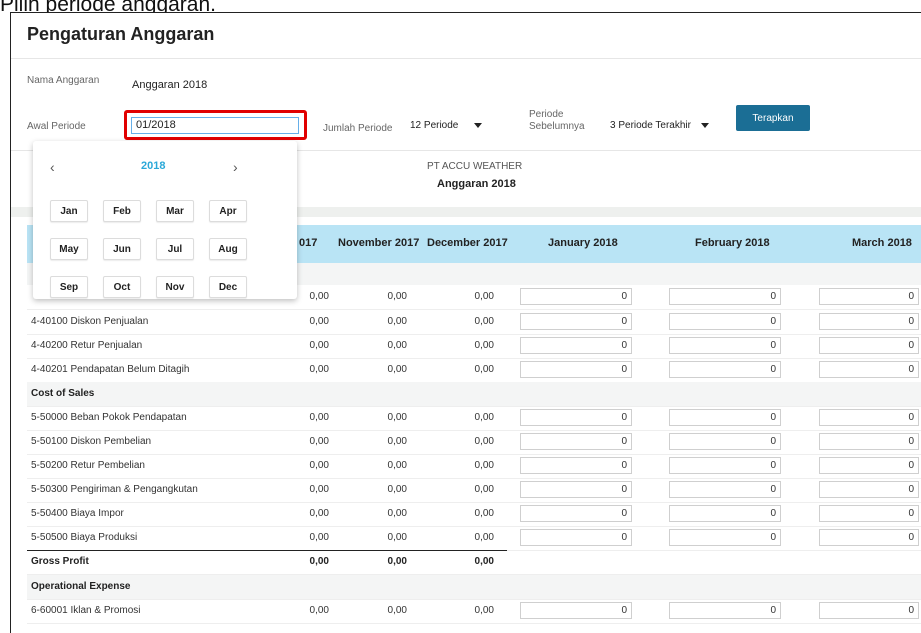 The height and width of the screenshot is (633, 921). I want to click on next-year-icon: ›, so click(235, 167).